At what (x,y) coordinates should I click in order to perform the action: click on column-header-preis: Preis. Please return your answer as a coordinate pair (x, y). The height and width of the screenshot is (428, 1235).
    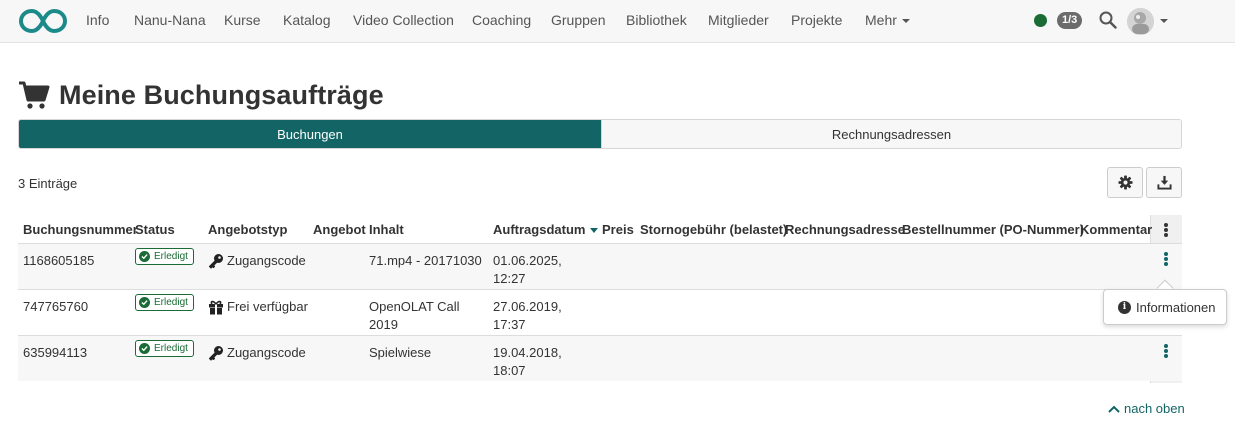
    Looking at the image, I should click on (618, 229).